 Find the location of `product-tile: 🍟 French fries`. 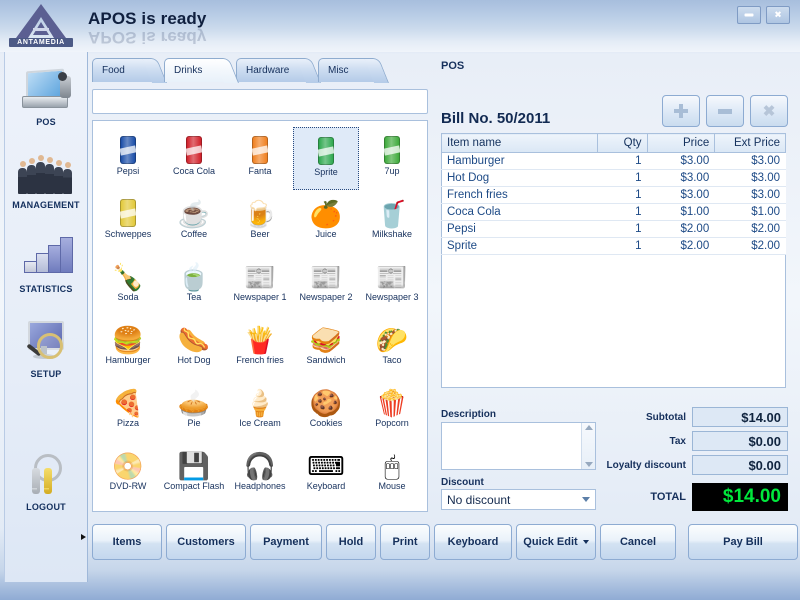

product-tile: 🍟 French fries is located at coordinates (260, 347).